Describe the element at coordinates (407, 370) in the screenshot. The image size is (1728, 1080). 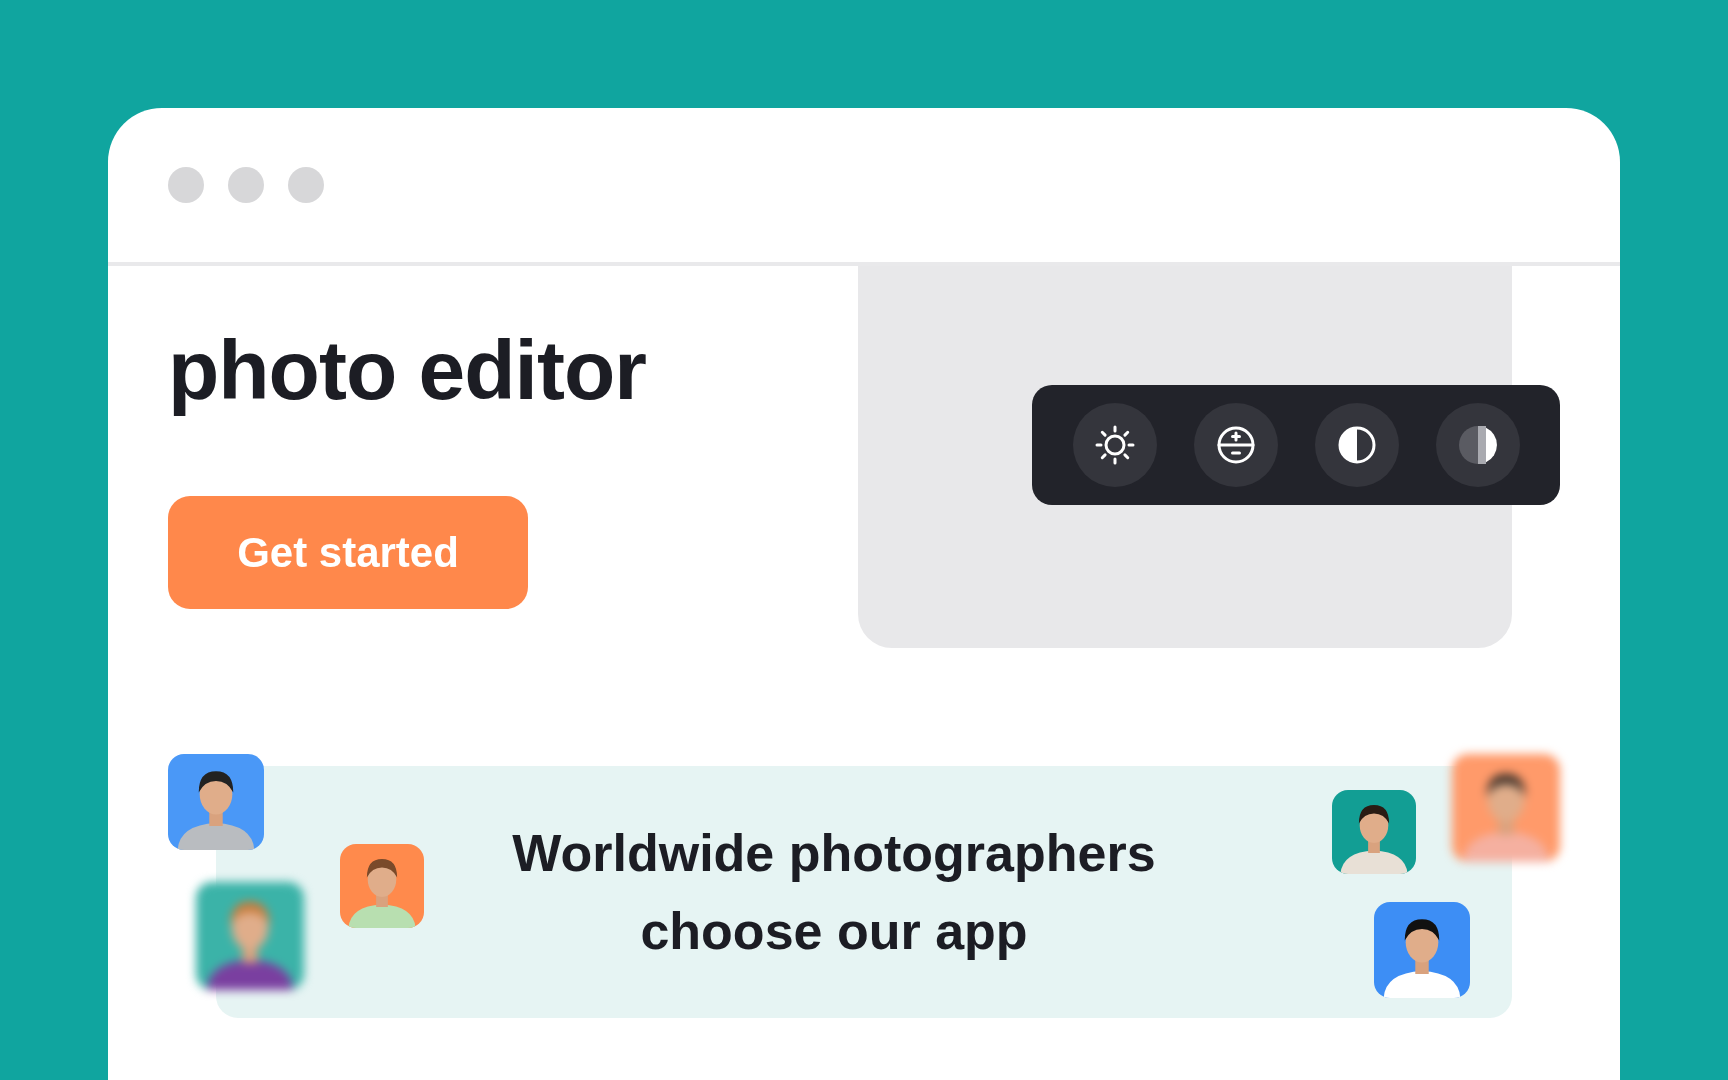
I see `heading-line: photo editor` at that location.